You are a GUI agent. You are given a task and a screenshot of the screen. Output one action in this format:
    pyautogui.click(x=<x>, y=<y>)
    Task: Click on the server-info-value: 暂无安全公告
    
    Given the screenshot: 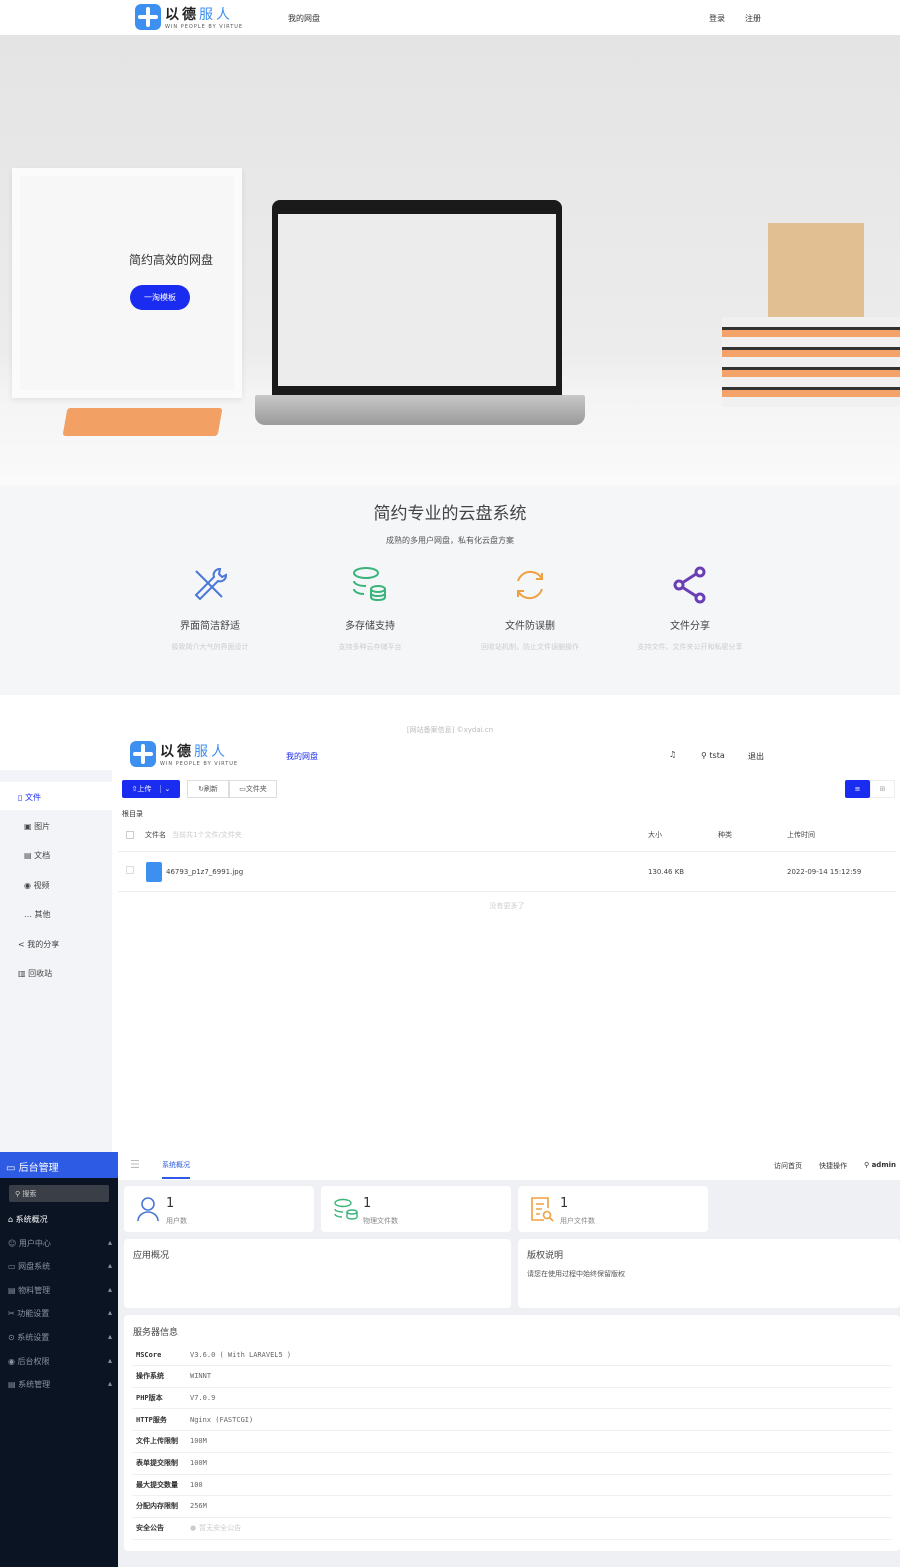 What is the action you would take?
    pyautogui.click(x=220, y=1528)
    